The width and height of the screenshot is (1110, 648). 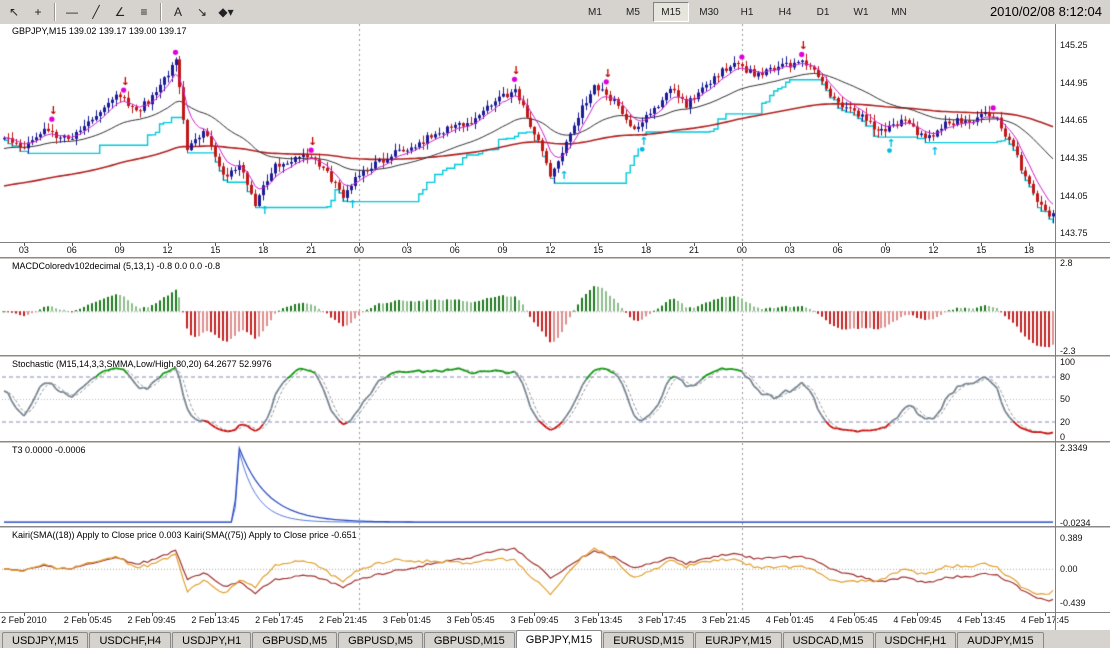 I want to click on angle-trendline-icon: ∠, so click(x=120, y=12).